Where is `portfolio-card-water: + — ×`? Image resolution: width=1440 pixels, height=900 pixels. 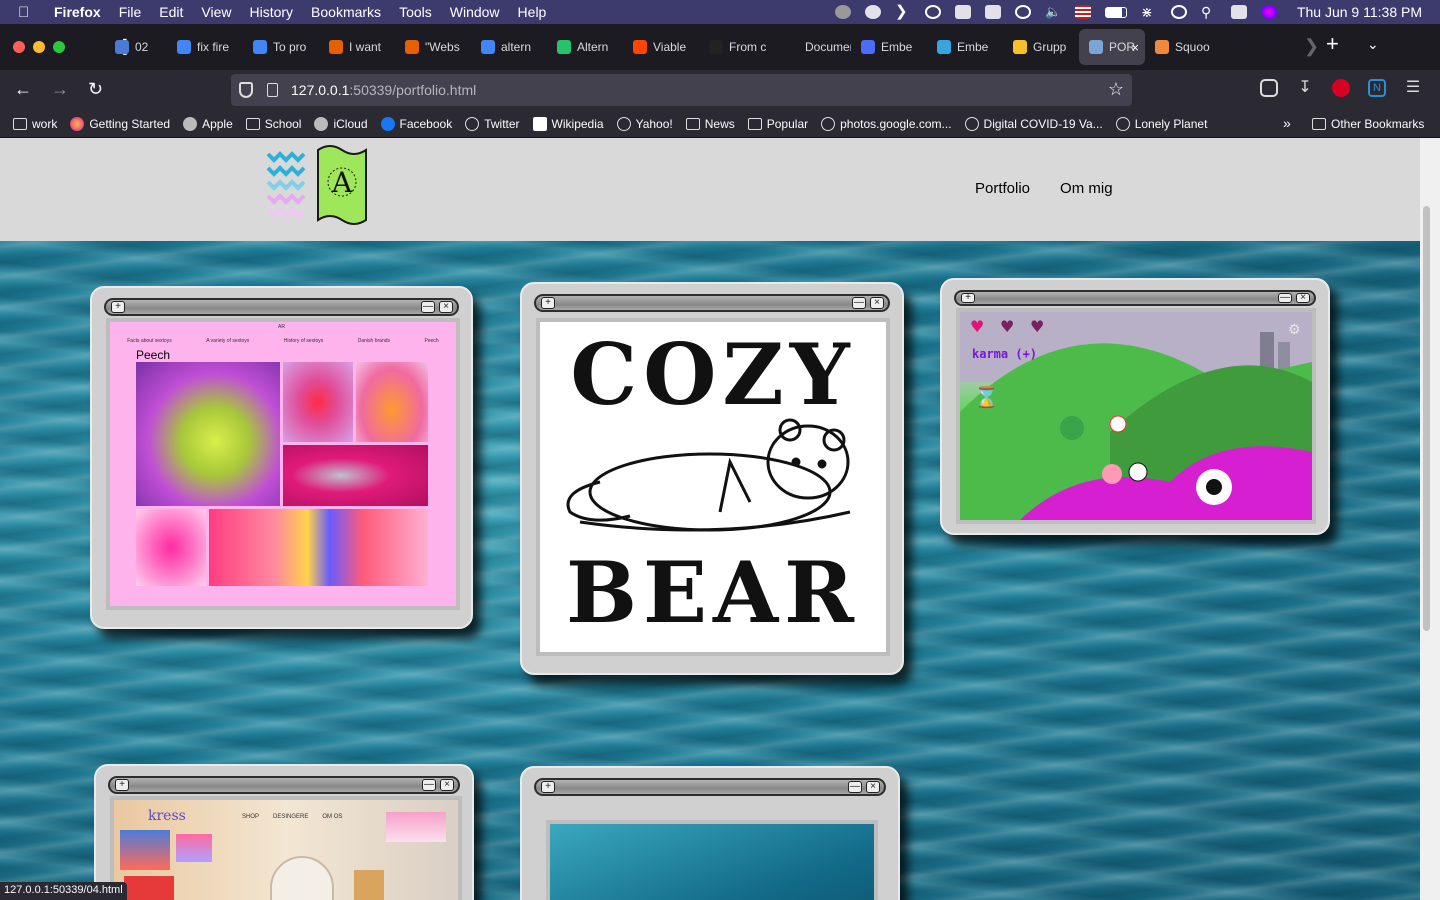
portfolio-card-water: + — × is located at coordinates (710, 833).